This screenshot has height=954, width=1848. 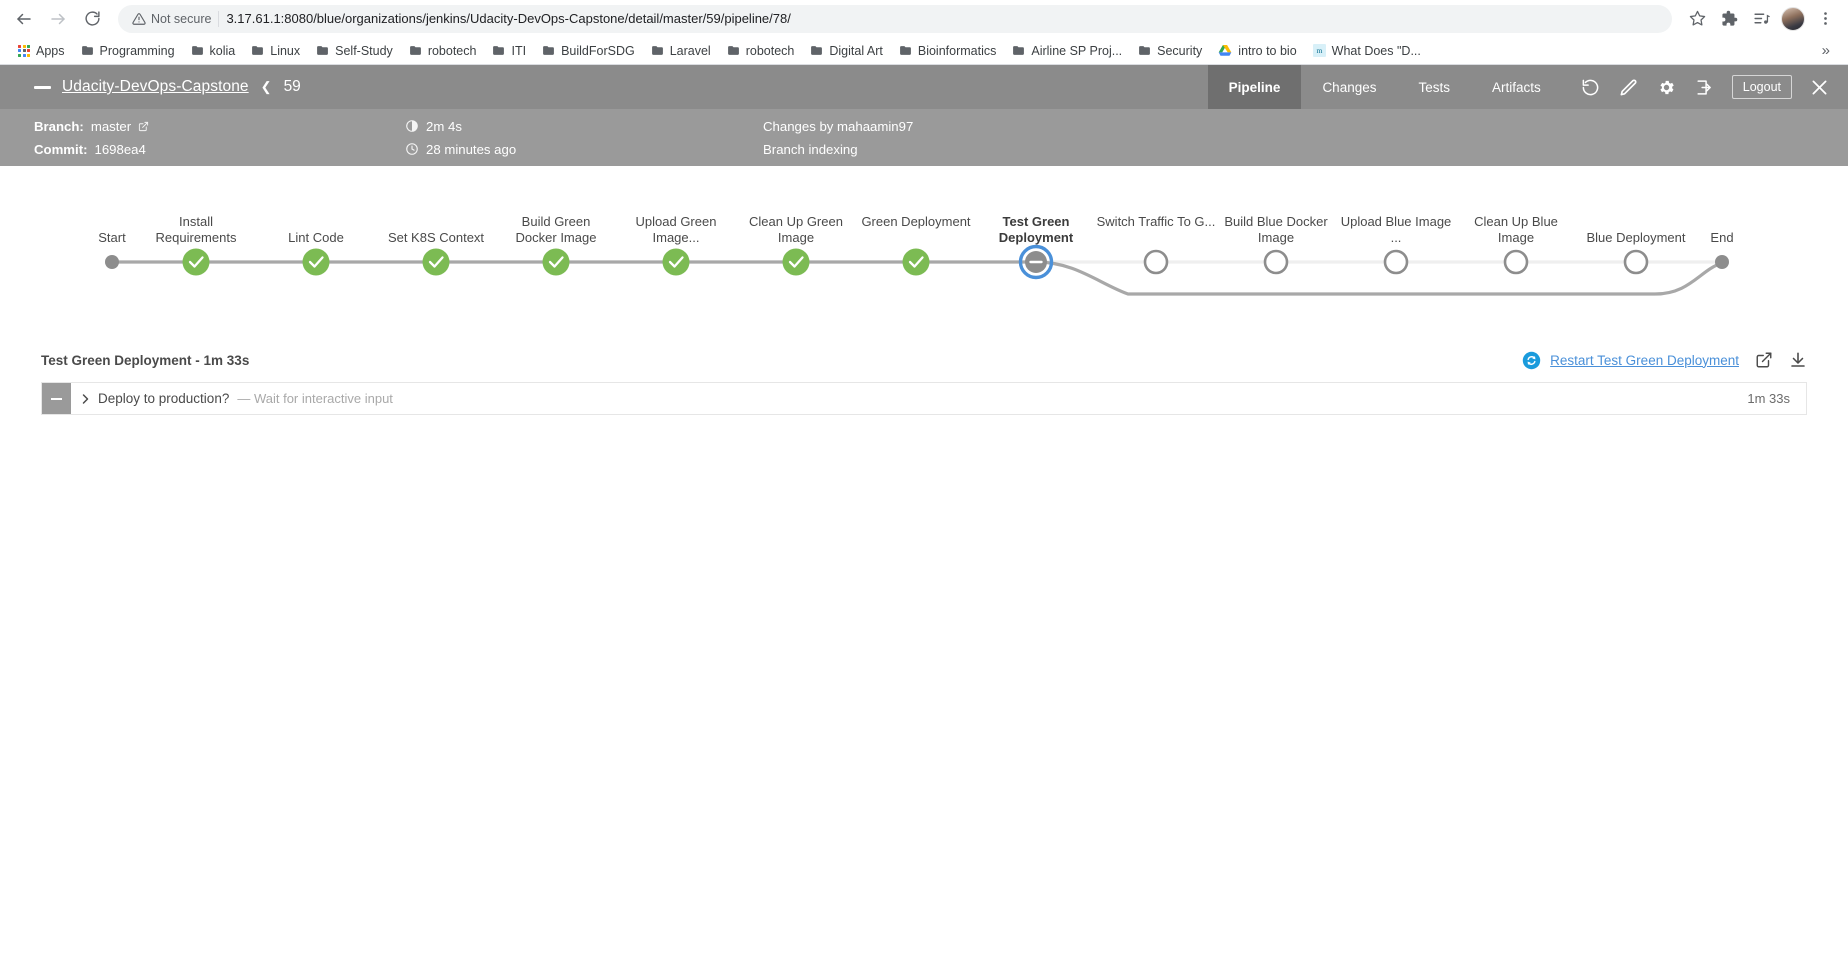 What do you see at coordinates (1349, 87) in the screenshot?
I see `tab-changes: Changes` at bounding box center [1349, 87].